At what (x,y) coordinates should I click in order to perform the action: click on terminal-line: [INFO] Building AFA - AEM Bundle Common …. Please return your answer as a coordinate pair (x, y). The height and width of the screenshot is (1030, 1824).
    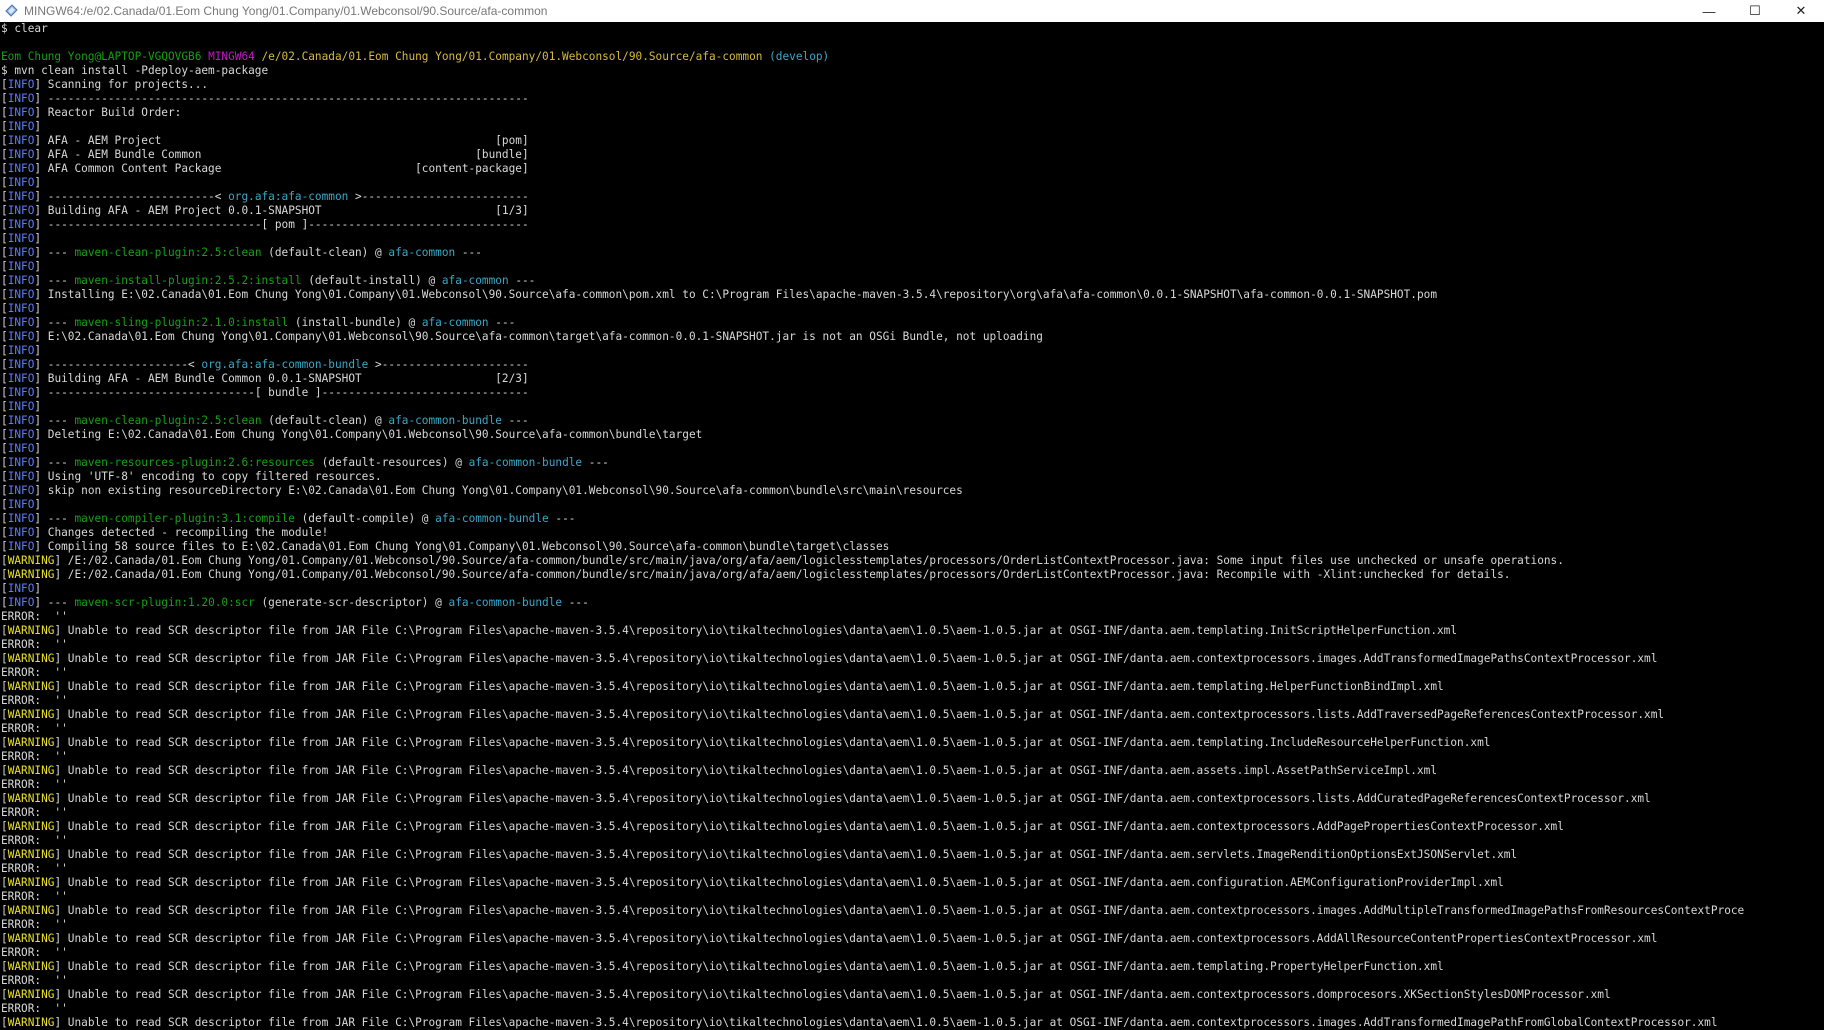
    Looking at the image, I should click on (912, 379).